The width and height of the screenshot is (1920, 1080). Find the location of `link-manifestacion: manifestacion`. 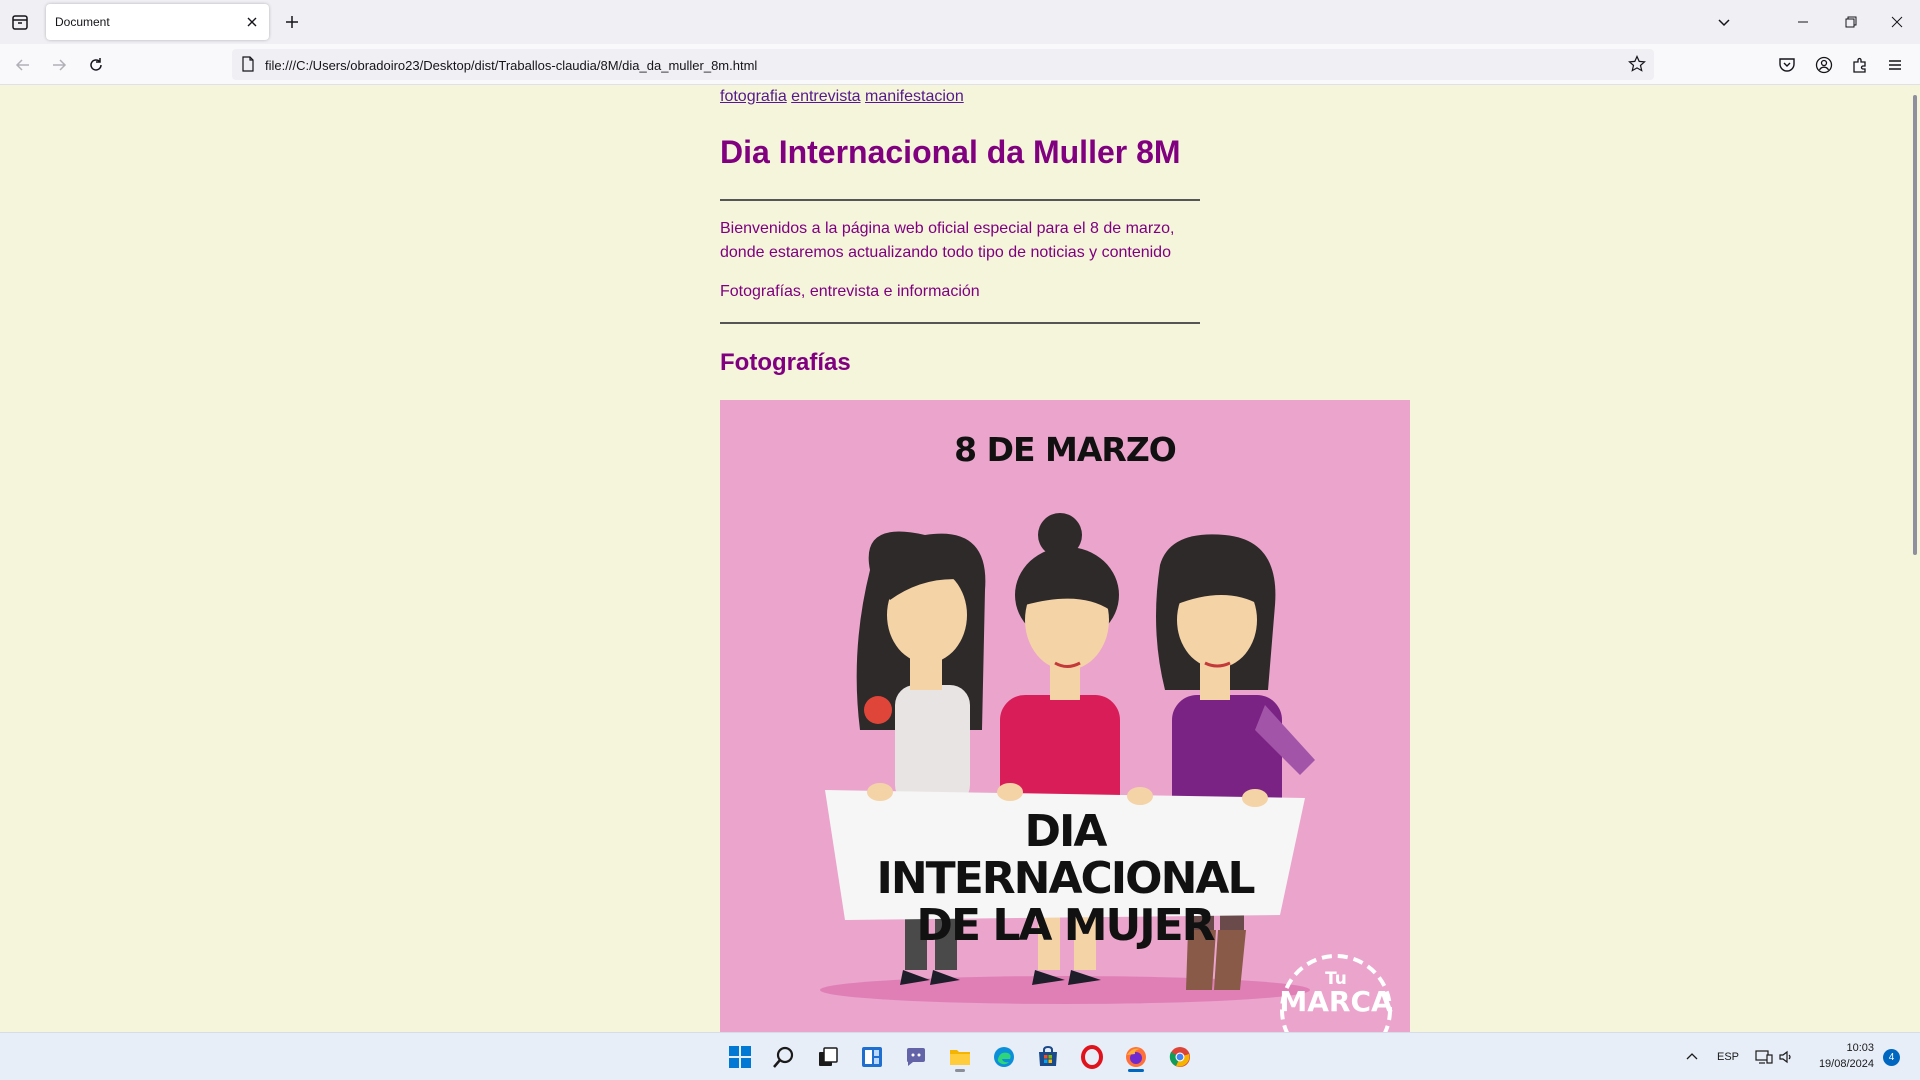

link-manifestacion: manifestacion is located at coordinates (914, 96).